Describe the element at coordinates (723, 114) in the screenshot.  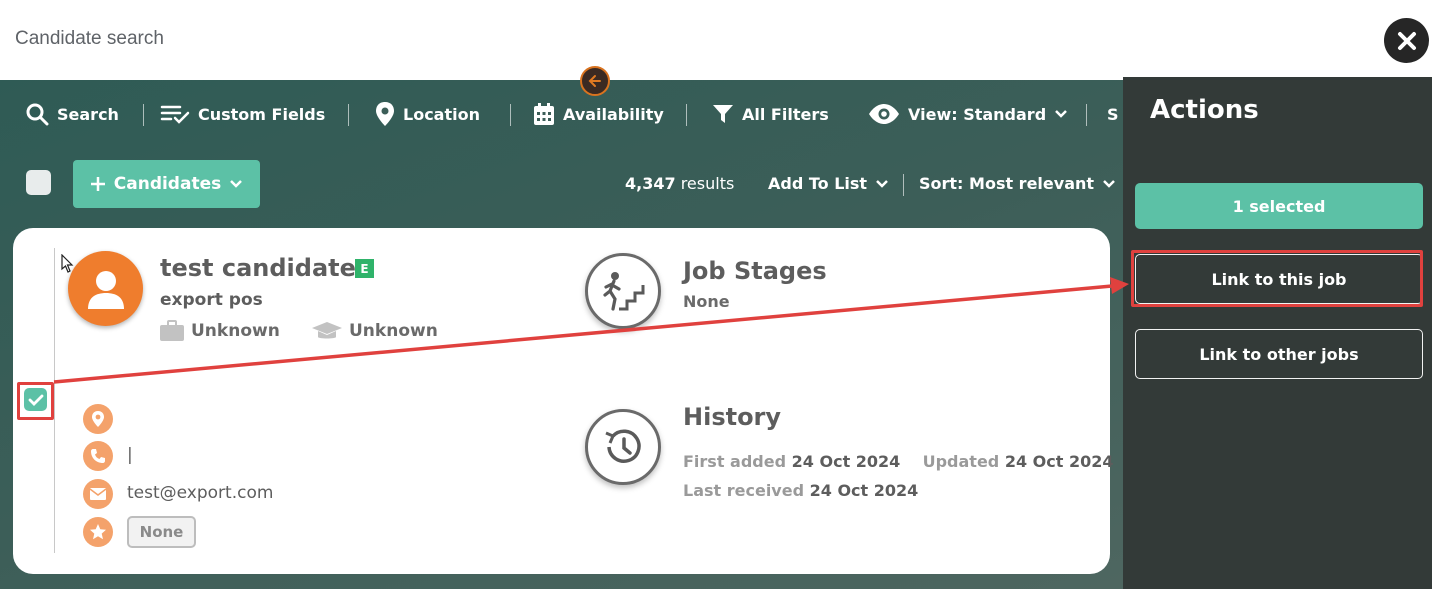
I see `filter-icon` at that location.